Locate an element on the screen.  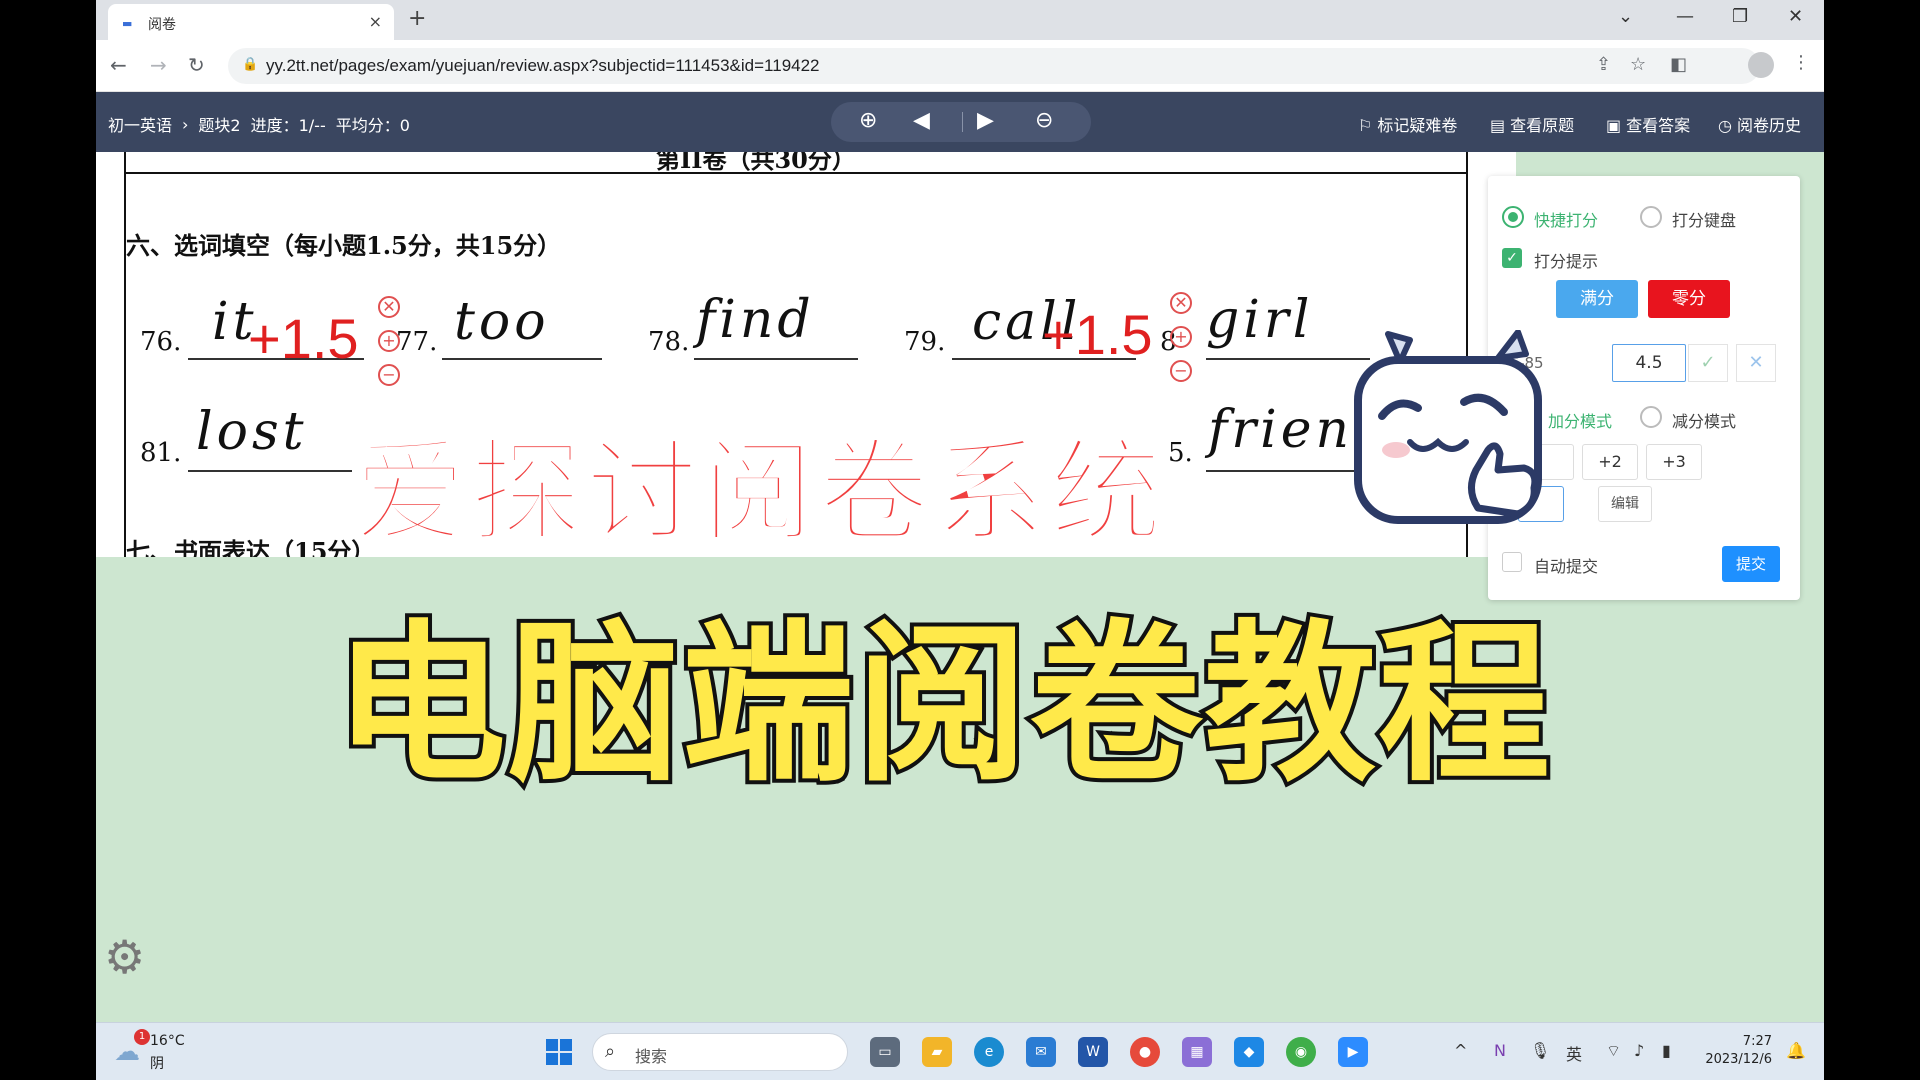
zero-score-button: 零分 is located at coordinates (1689, 299).